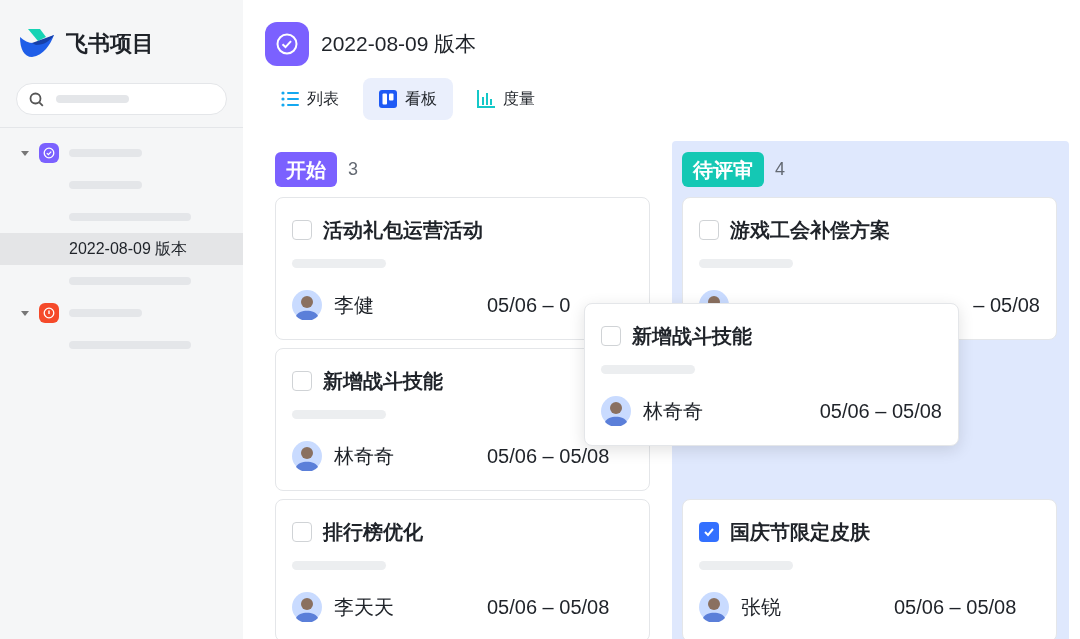  Describe the element at coordinates (403, 230) in the screenshot. I see `task-title: 活动礼包运营活动` at that location.